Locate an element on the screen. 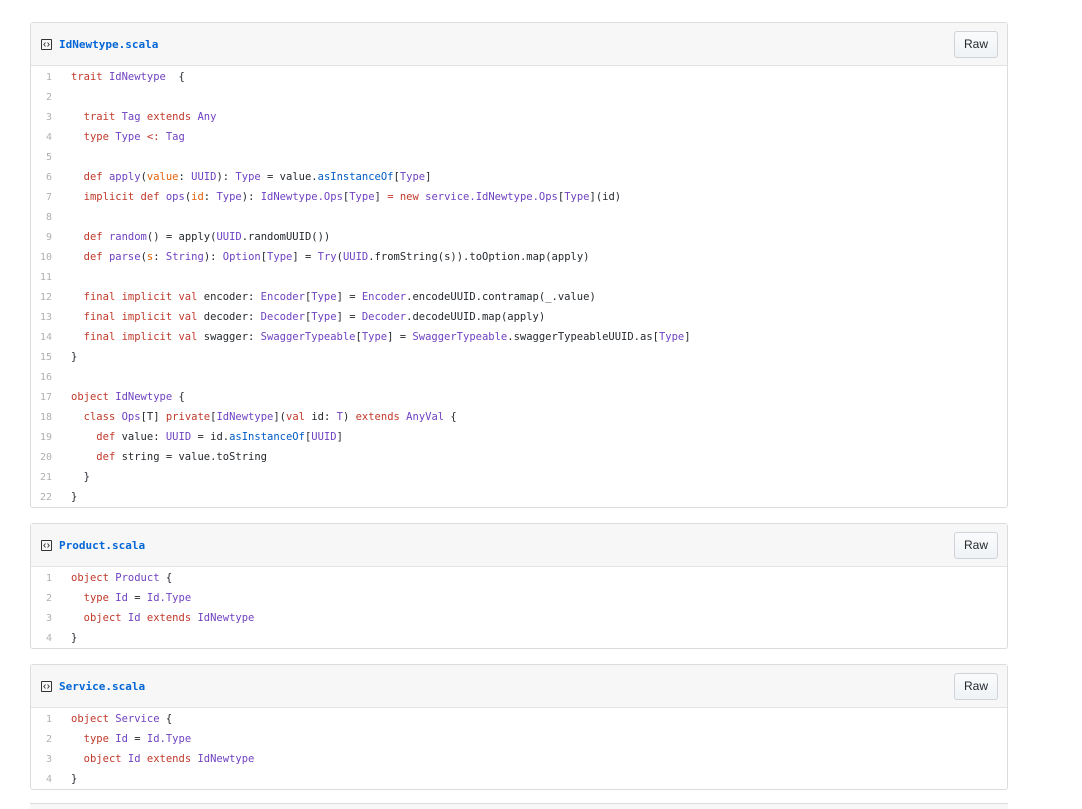 The height and width of the screenshot is (809, 1082). file-name-link: Product.scala is located at coordinates (102, 545).